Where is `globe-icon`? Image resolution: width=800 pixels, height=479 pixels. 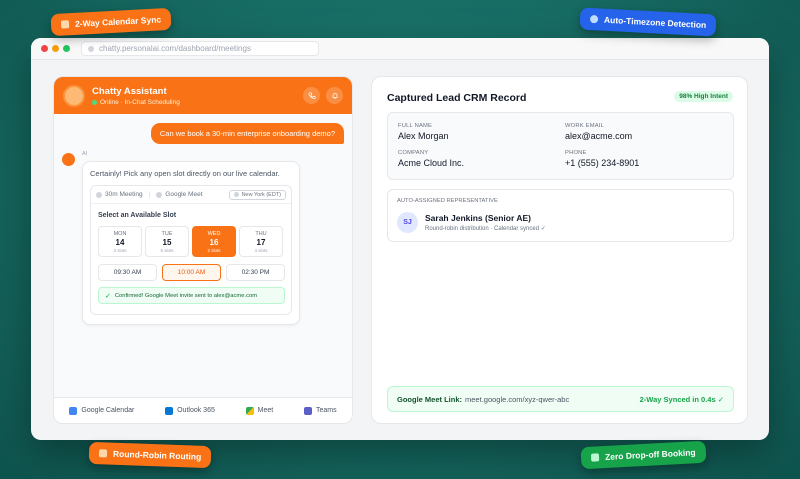
globe-icon is located at coordinates (236, 194).